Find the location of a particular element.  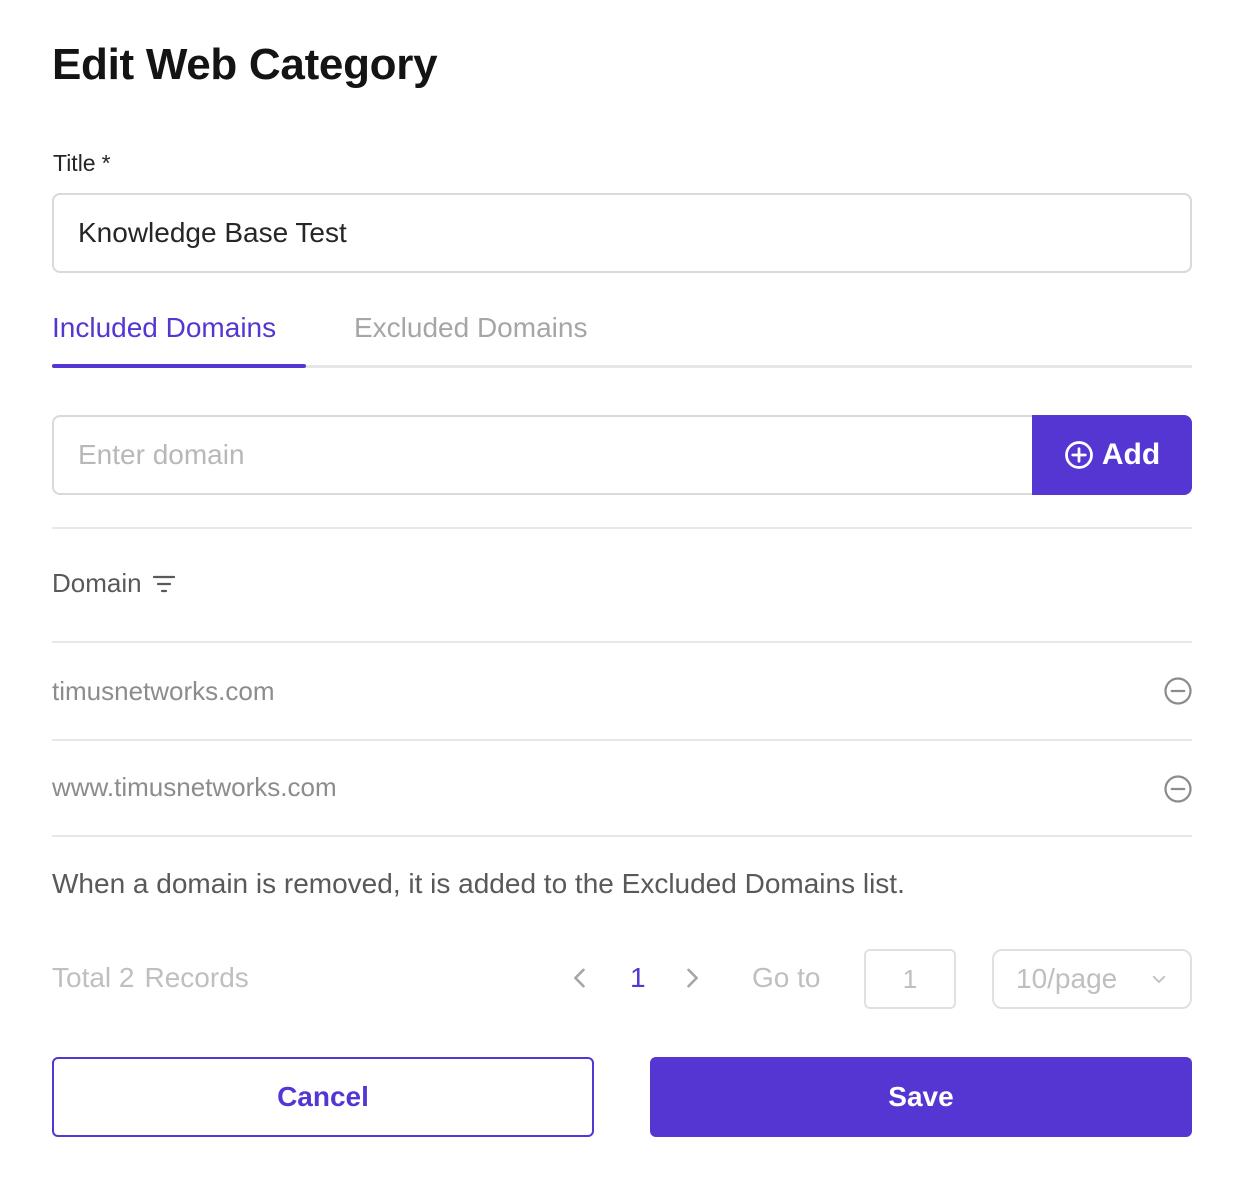

title-label-text: Title is located at coordinates (74, 163).